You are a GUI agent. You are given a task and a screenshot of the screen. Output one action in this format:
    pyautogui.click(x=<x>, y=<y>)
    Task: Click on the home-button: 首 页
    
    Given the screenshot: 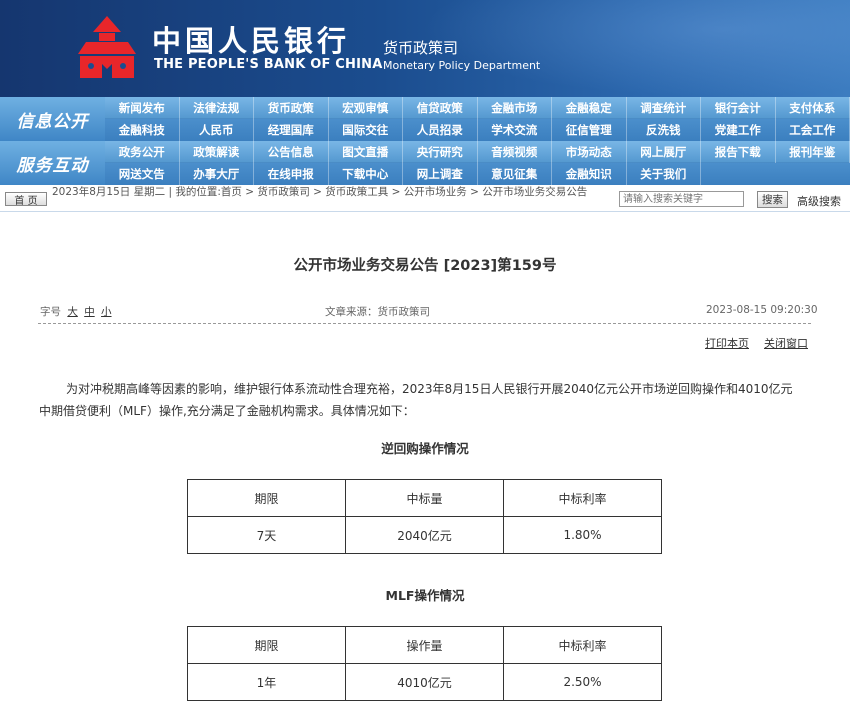 What is the action you would take?
    pyautogui.click(x=26, y=199)
    